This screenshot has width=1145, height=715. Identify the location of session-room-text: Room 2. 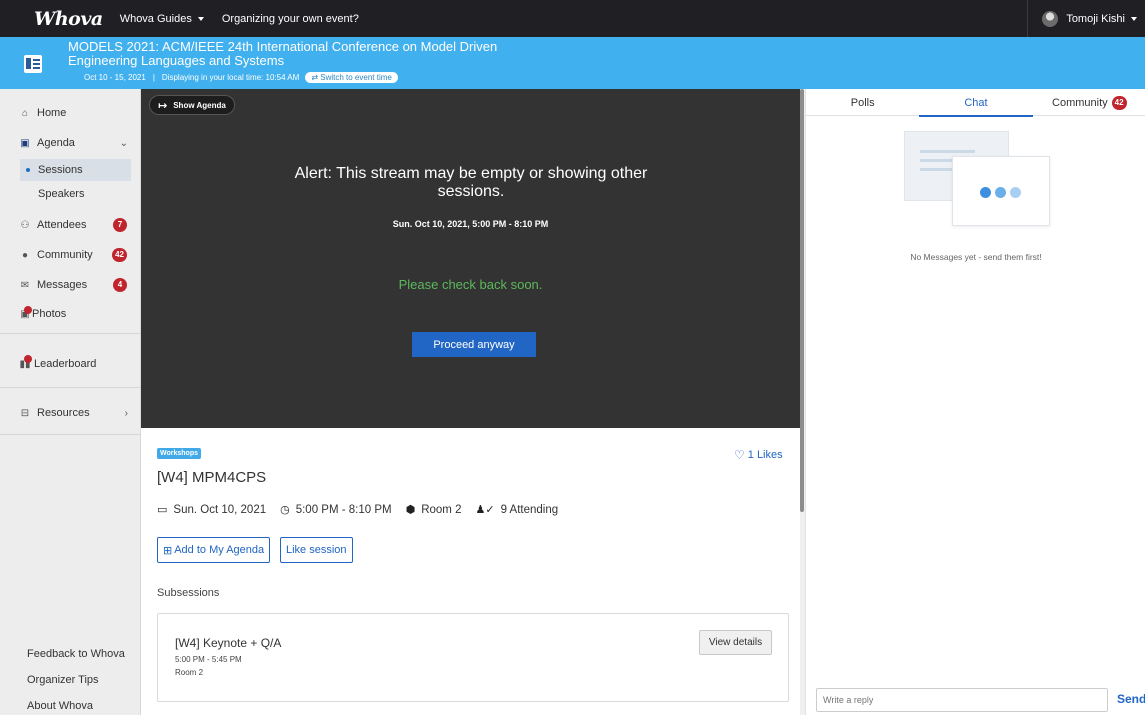
(441, 509).